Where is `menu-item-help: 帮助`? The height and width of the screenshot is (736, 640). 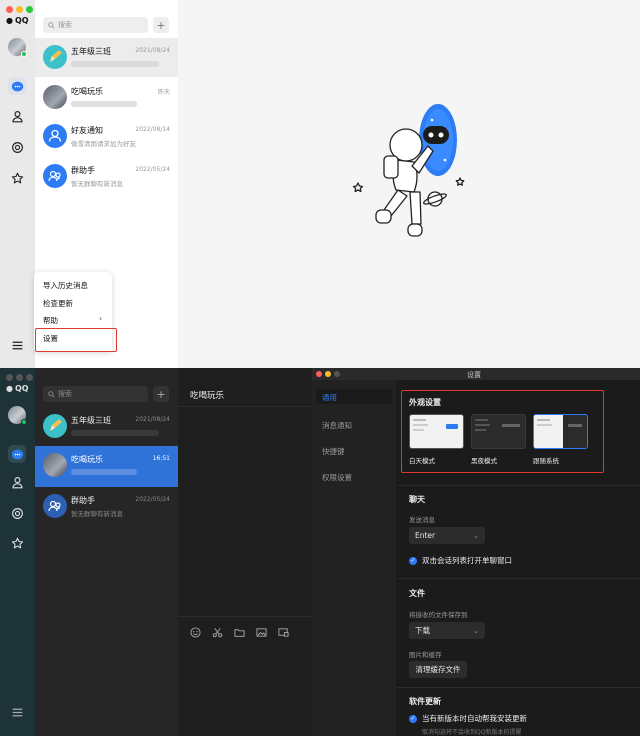 menu-item-help: 帮助 is located at coordinates (50, 320).